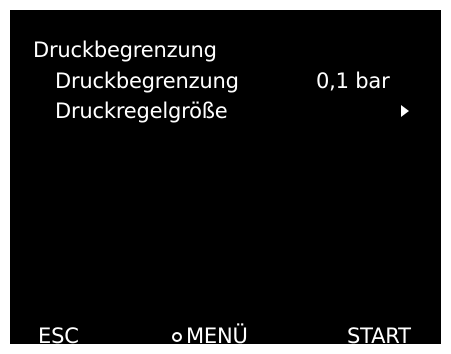  Describe the element at coordinates (405, 111) in the screenshot. I see `triangle-right-icon` at that location.